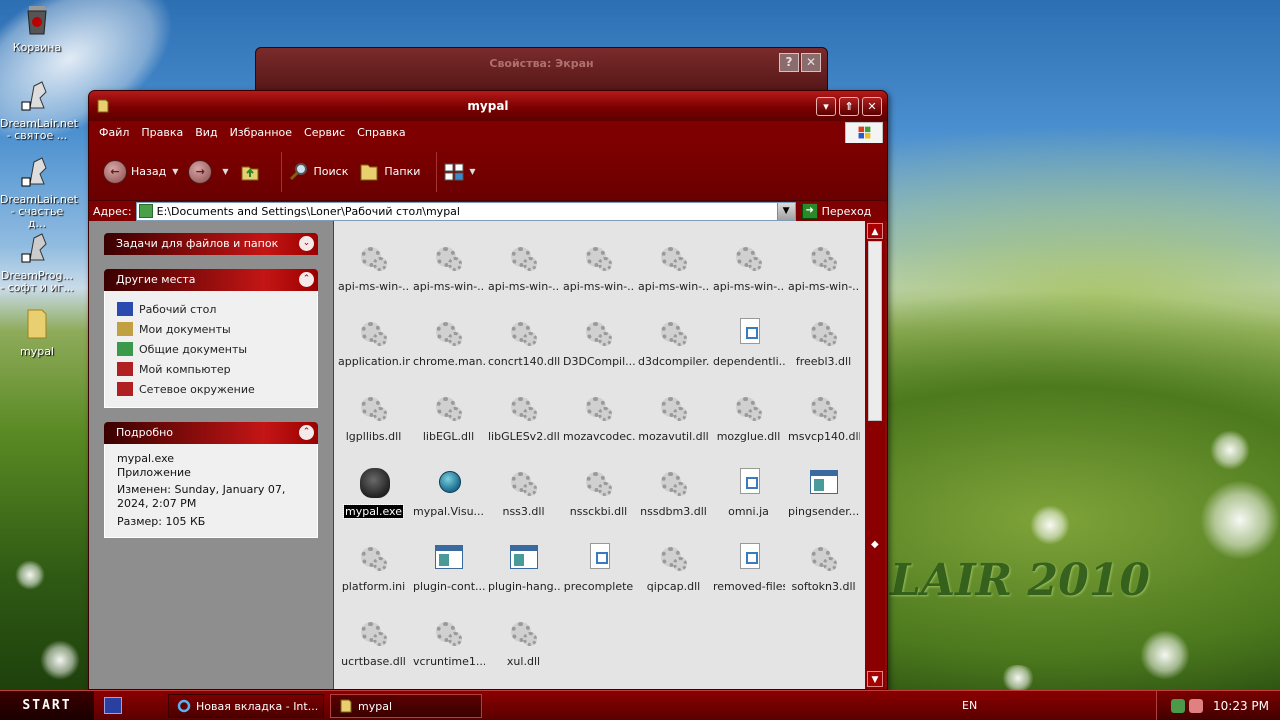 The height and width of the screenshot is (720, 1280). I want to click on file-item: precomplete, so click(598, 578).